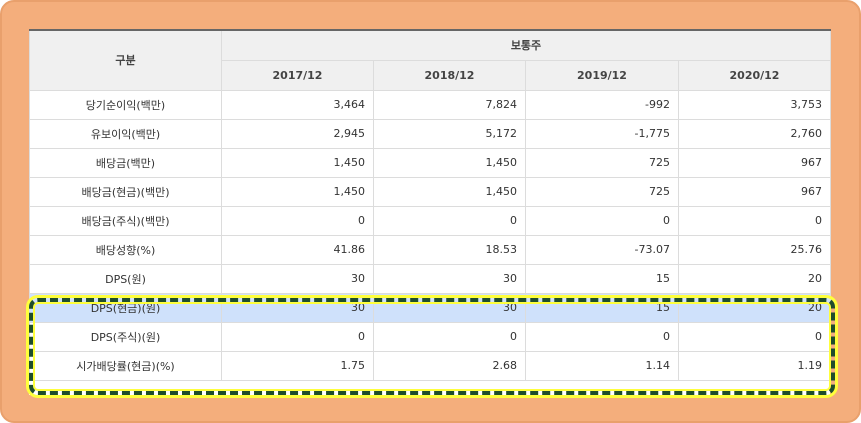  I want to click on table-row: 유보이익(백만) 2,945 5,172 -1,775 2,760, so click(430, 133).